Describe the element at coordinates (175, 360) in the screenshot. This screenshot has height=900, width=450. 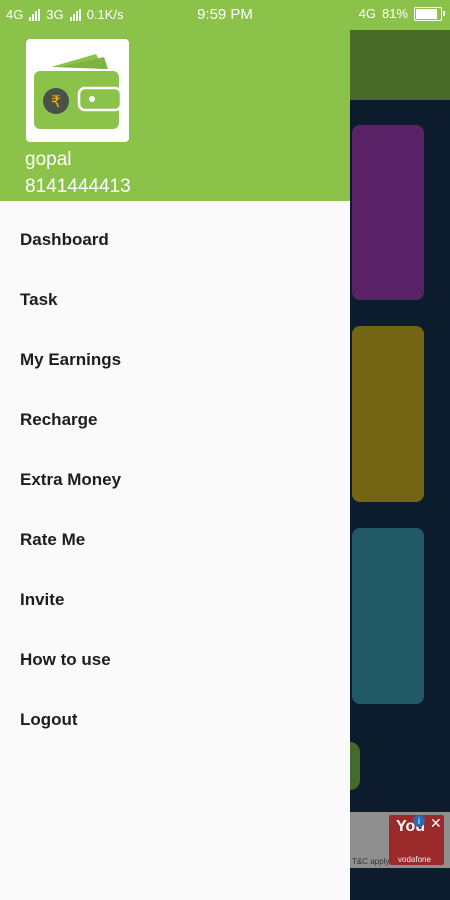
I see `menu-item-my-earnings: My Earnings` at that location.